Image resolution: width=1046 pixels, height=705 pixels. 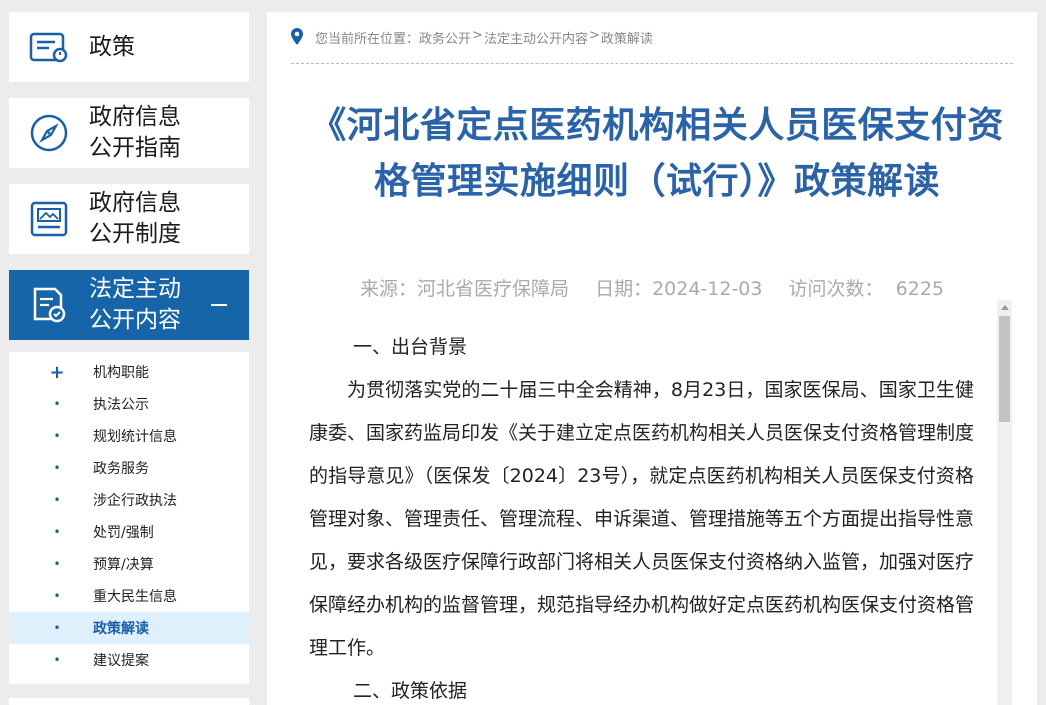 What do you see at coordinates (1004, 502) in the screenshot?
I see `scrollbar` at bounding box center [1004, 502].